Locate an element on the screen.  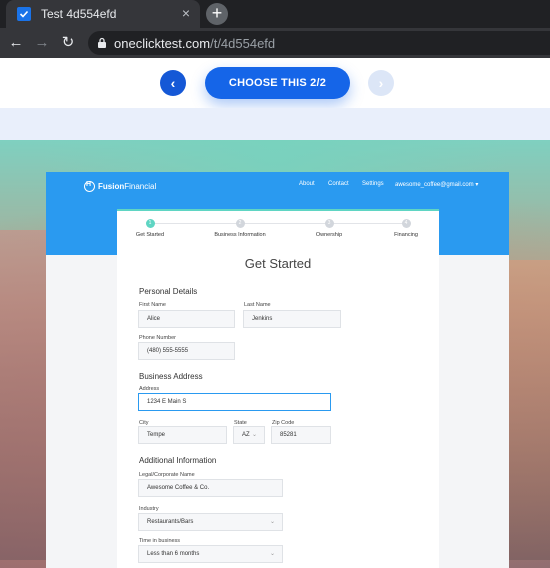
legal-name-field: Awesome Coffee & Co. is located at coordinates (210, 488).